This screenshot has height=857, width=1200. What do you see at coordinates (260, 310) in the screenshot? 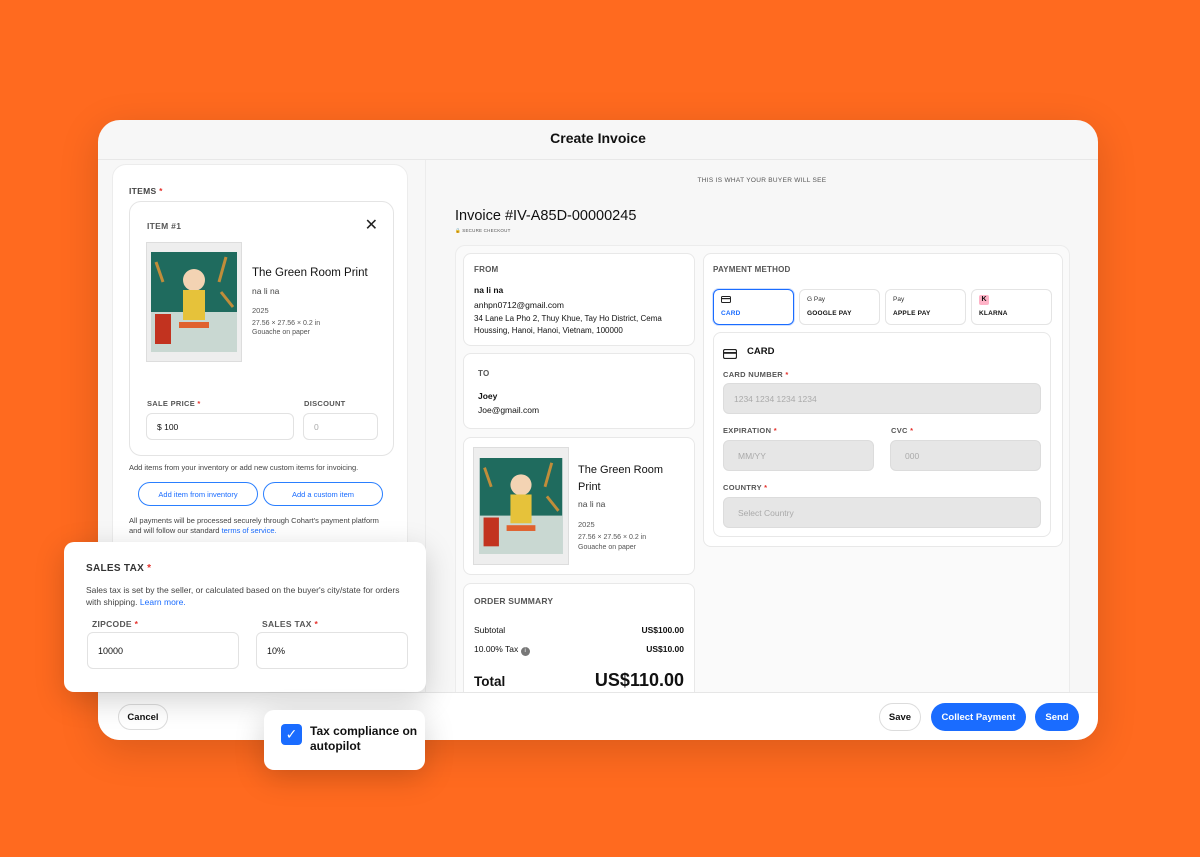
I see `item-year: 2025` at bounding box center [260, 310].